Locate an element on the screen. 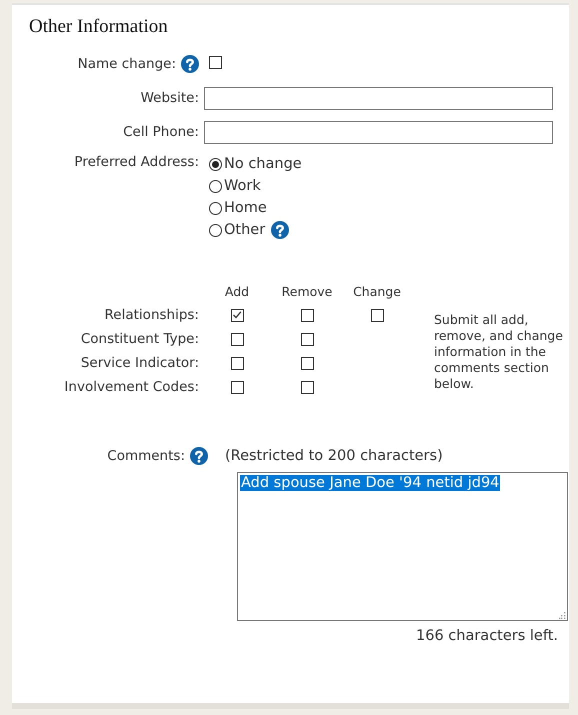  section-title: Other Information is located at coordinates (98, 27).